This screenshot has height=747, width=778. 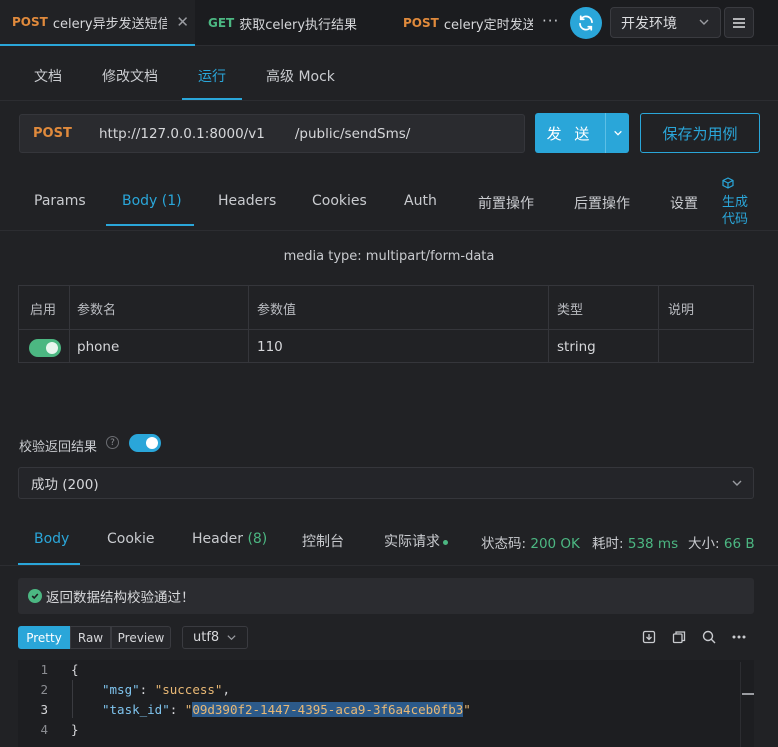 I want to click on validate-response-toggle, so click(x=145, y=443).